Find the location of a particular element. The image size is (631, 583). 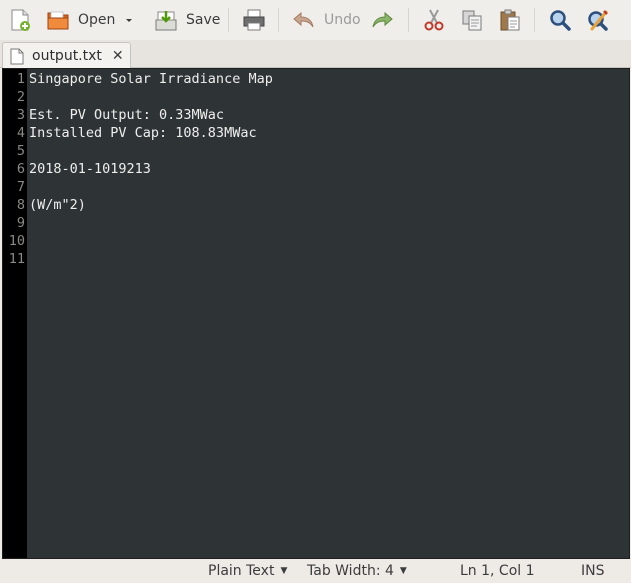

redo-icon is located at coordinates (382, 19).